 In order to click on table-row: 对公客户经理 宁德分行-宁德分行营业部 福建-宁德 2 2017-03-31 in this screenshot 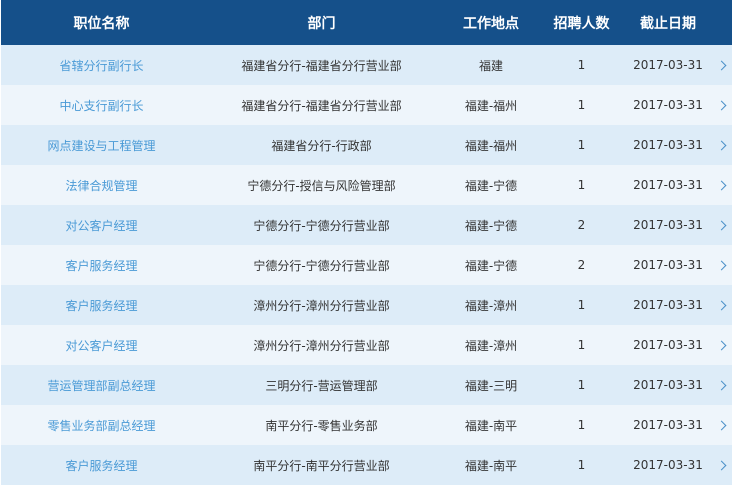, I will do `click(366, 225)`.